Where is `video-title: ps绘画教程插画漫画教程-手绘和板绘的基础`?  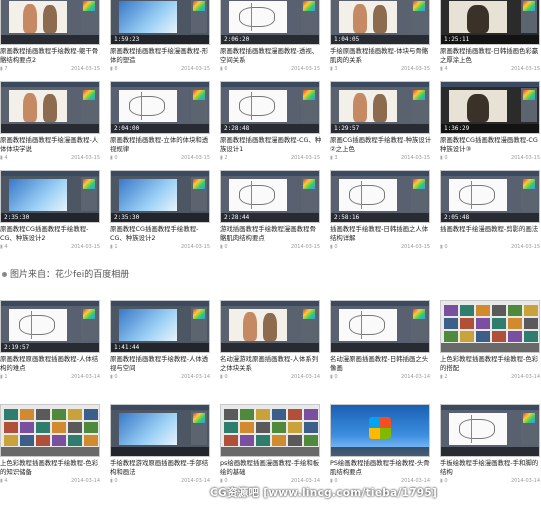 video-title: ps绘画教程插画漫画教程-手绘和板绘的基础 is located at coordinates (271, 468).